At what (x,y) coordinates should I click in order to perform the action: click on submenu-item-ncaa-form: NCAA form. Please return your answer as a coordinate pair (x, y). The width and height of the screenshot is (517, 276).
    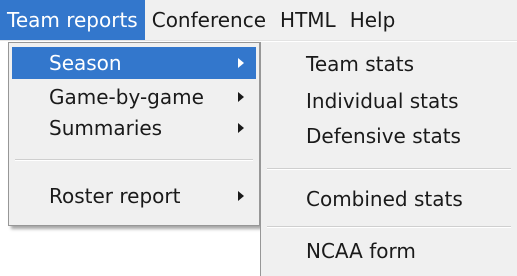
    Looking at the image, I should click on (389, 251).